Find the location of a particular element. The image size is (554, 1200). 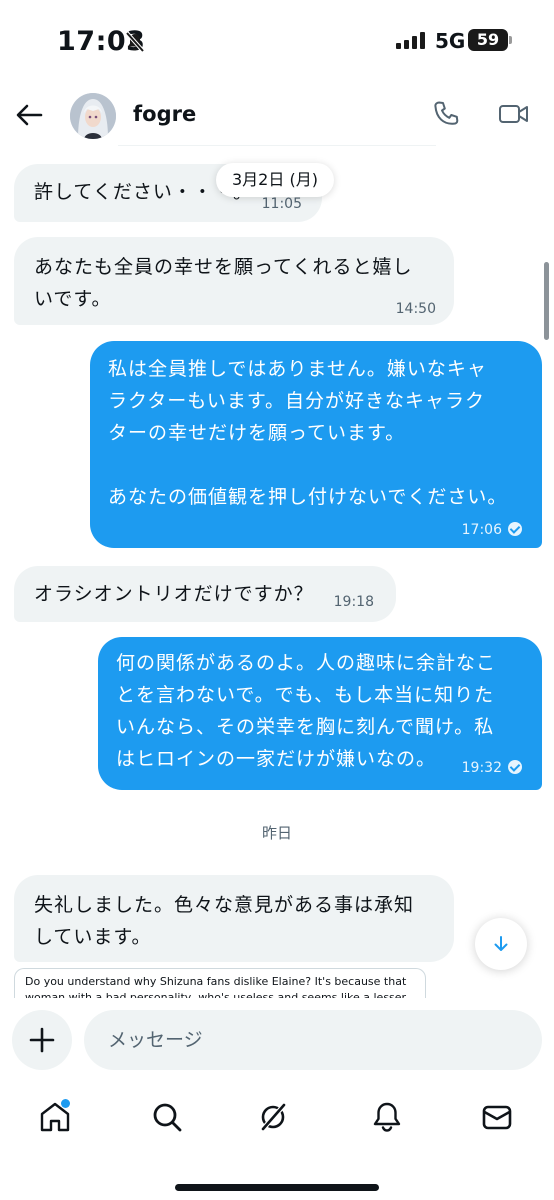

message-time: 19:18 is located at coordinates (353, 602).